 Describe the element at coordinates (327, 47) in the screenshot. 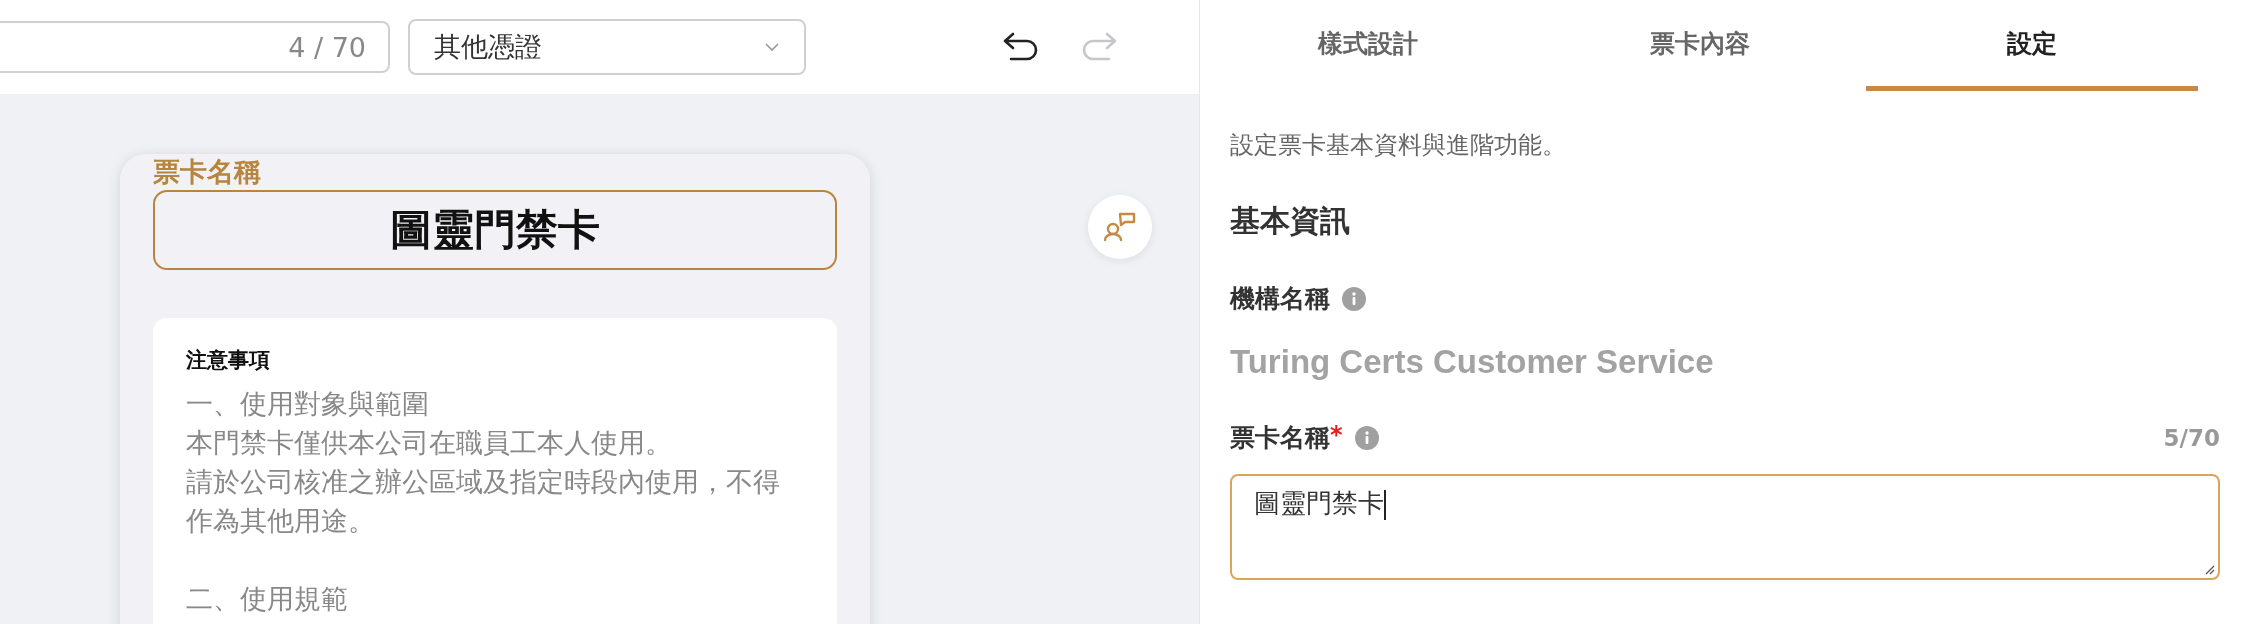

I see `character-counter: 4 / 70` at that location.